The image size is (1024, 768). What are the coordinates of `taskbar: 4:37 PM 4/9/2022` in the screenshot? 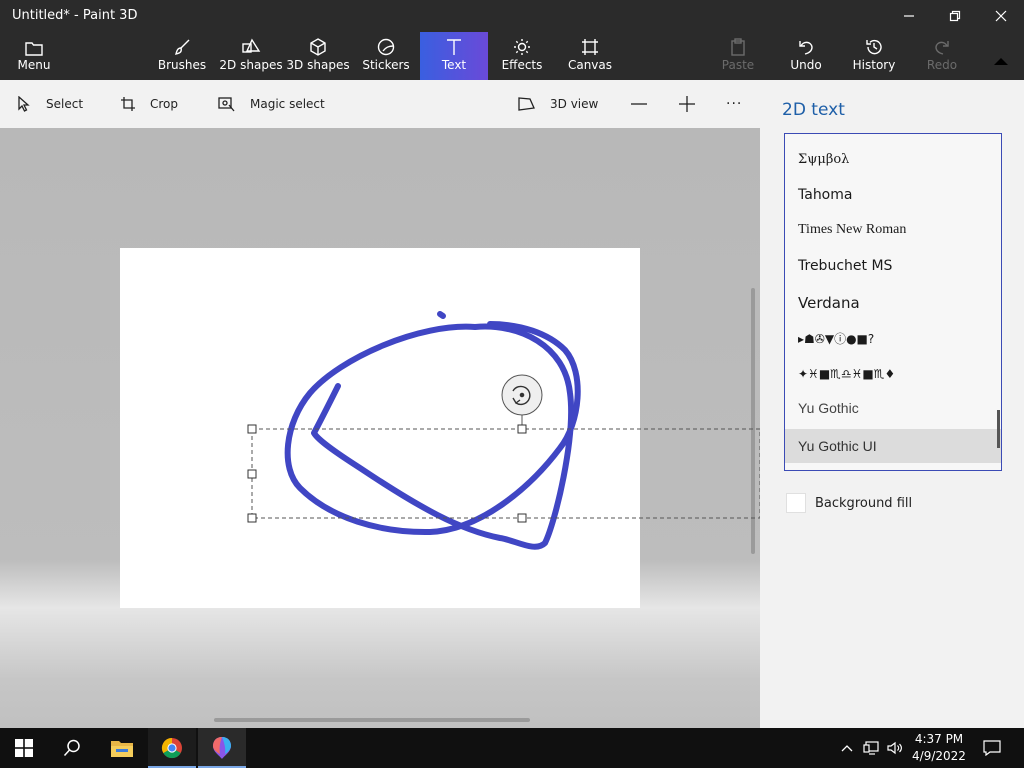 It's located at (512, 748).